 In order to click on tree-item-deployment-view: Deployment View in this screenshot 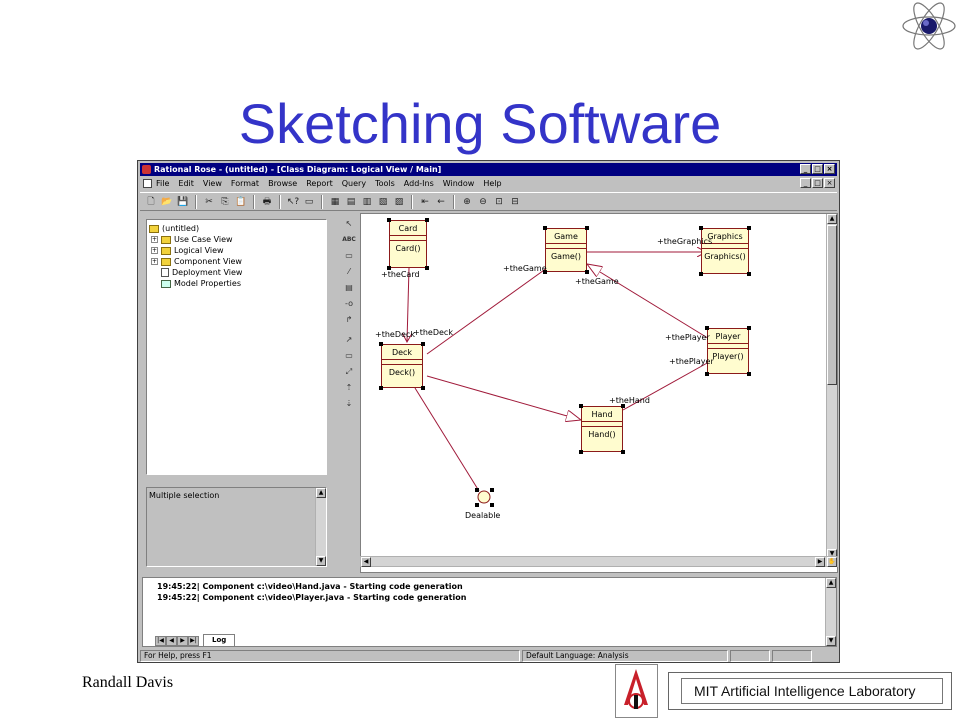, I will do `click(201, 272)`.